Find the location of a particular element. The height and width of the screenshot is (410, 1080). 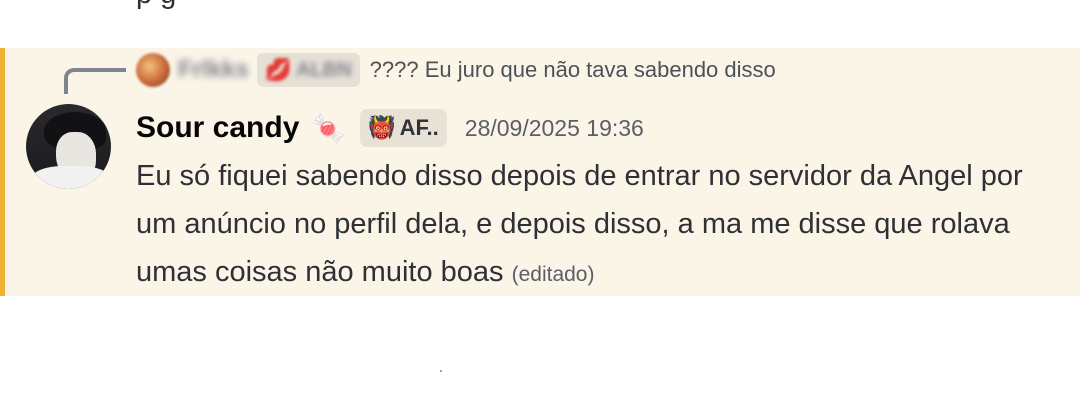

candy-icon: 🍬 is located at coordinates (329, 128).